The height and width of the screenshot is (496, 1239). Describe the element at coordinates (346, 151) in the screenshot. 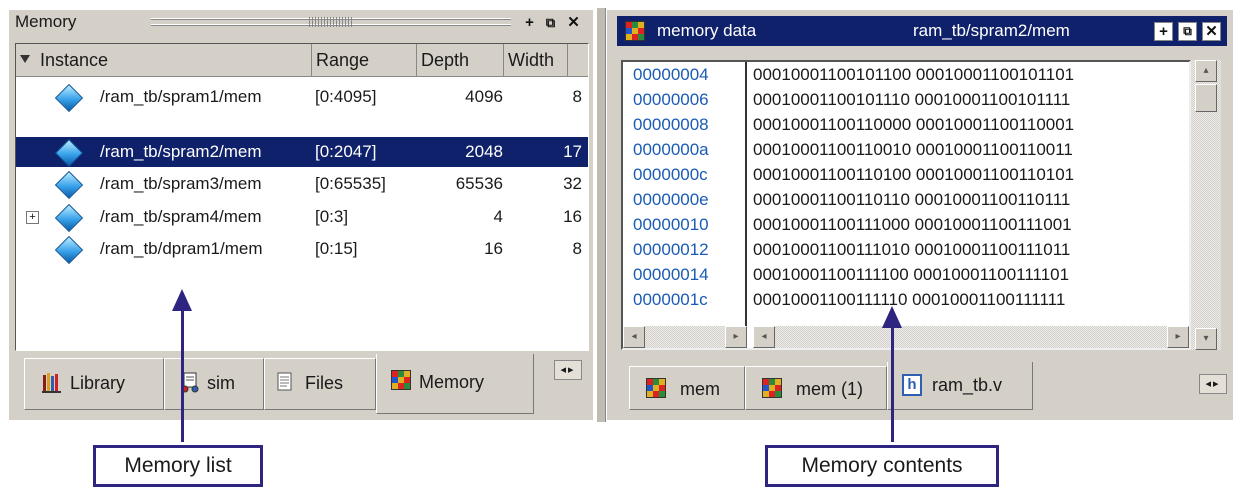

I see `range-cell: [0:2047]` at that location.